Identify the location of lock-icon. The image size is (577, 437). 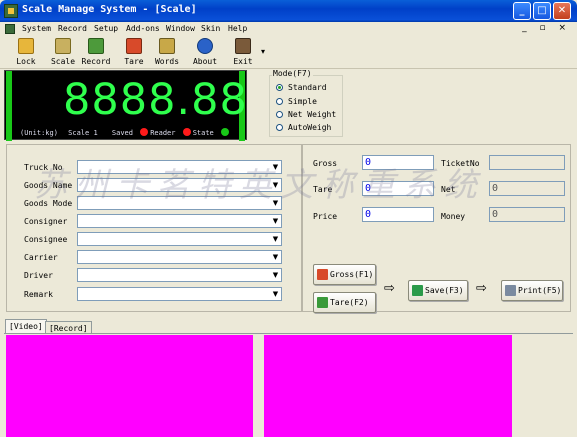
(26, 46).